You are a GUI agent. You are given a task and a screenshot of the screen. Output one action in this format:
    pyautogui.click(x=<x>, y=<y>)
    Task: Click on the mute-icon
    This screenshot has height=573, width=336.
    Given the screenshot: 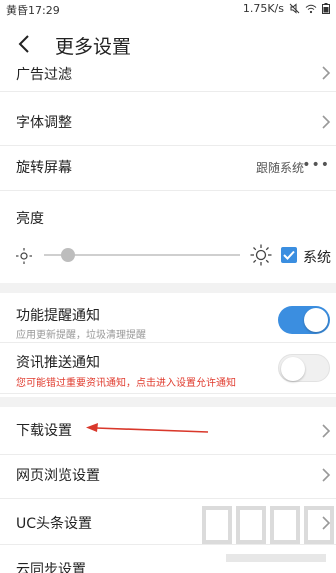 What is the action you would take?
    pyautogui.click(x=294, y=8)
    